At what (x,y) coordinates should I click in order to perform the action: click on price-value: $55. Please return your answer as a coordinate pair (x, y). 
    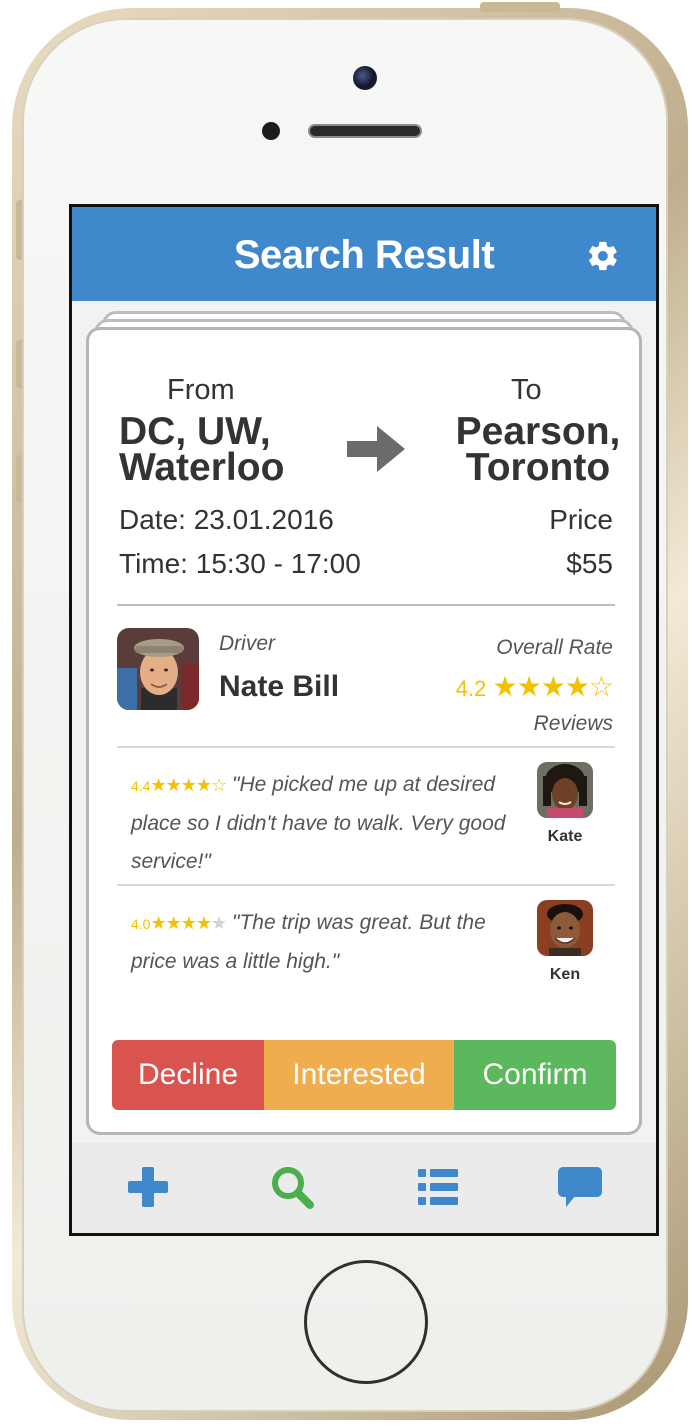
    Looking at the image, I should click on (589, 563).